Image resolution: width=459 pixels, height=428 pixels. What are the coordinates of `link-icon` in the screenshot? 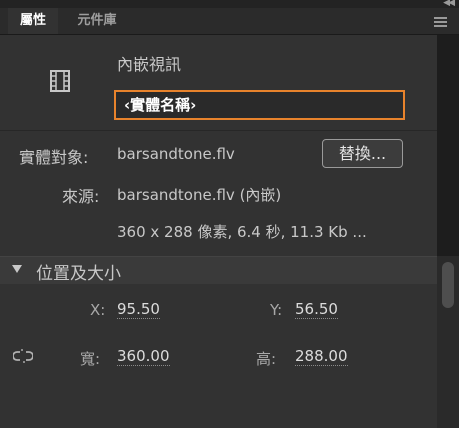 It's located at (23, 356).